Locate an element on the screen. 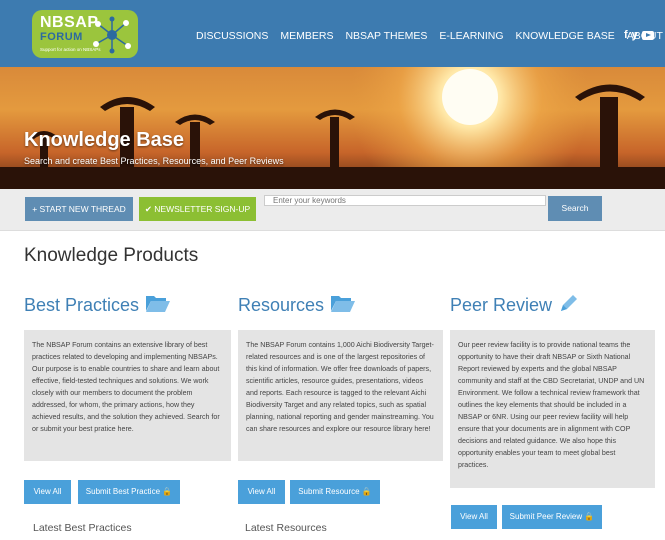 The height and width of the screenshot is (540, 665). nav-discussions: DISCUSSIONS is located at coordinates (232, 36).